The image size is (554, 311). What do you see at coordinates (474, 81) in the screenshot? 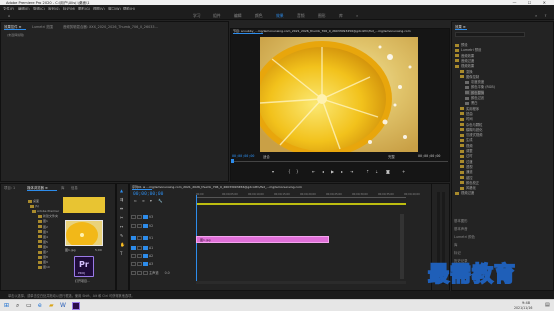
I see `effects-item: 灰度亮度` at bounding box center [474, 81].